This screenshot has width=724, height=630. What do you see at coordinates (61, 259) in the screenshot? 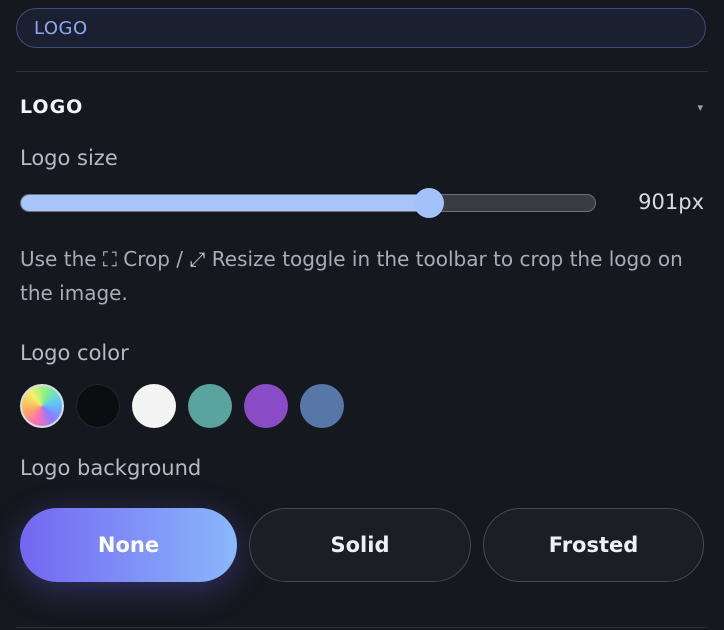
I see `hint-prefix: Use the` at bounding box center [61, 259].